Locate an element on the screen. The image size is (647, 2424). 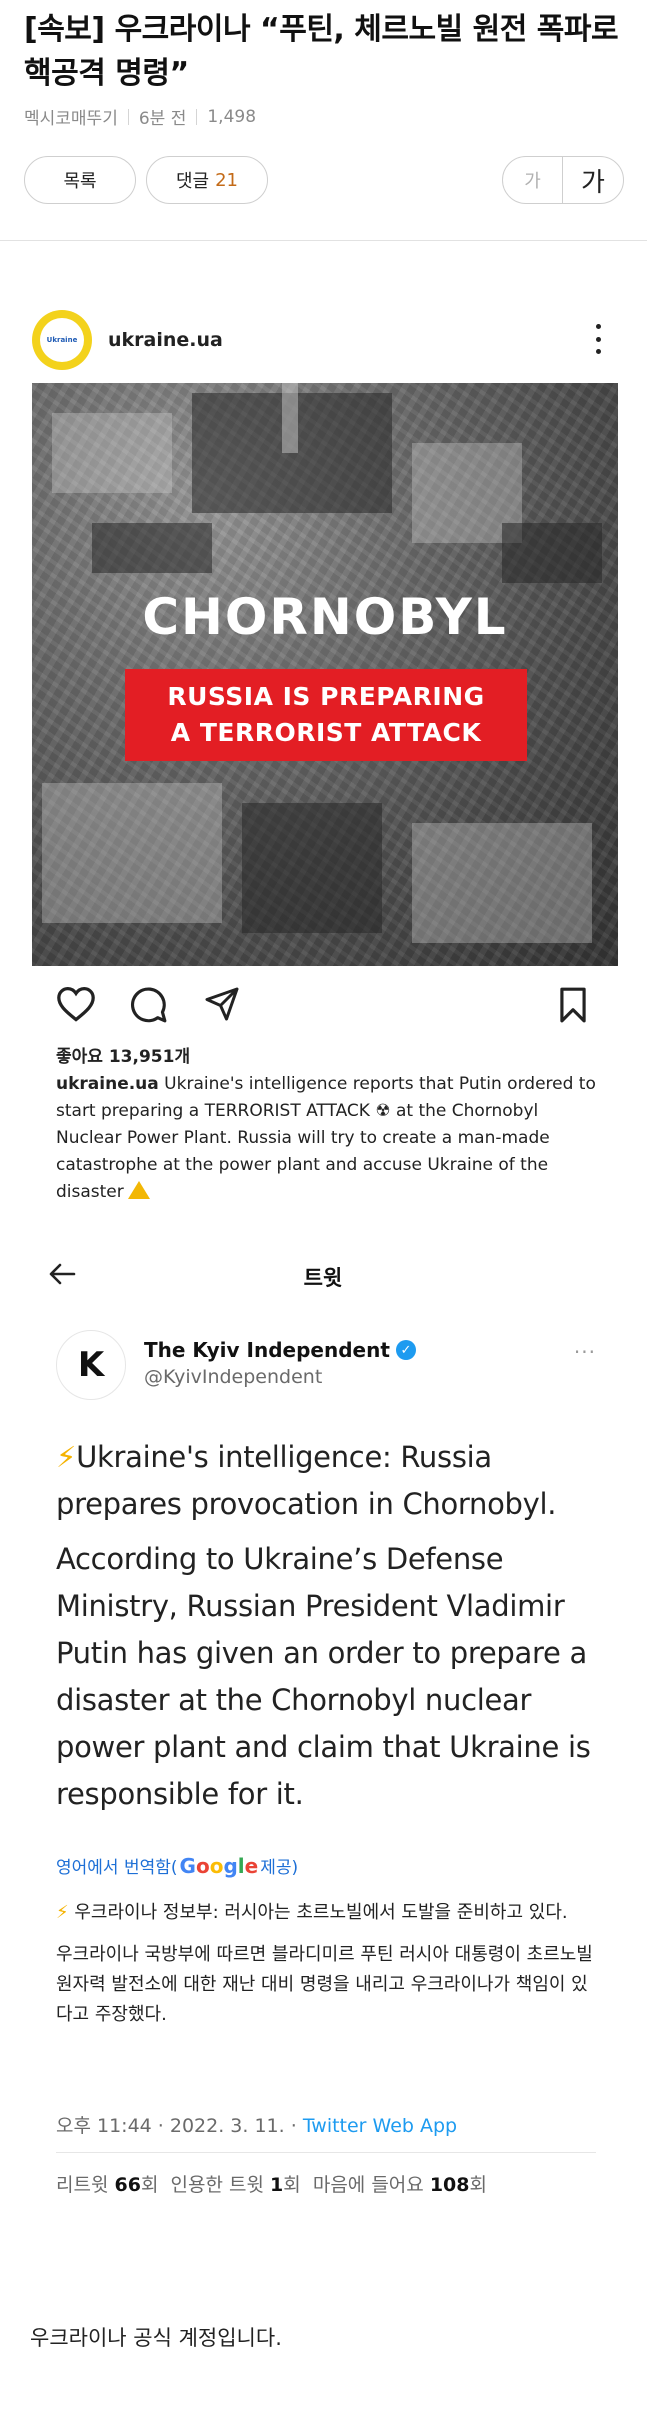
verified-icon: ✓ is located at coordinates (405, 1350).